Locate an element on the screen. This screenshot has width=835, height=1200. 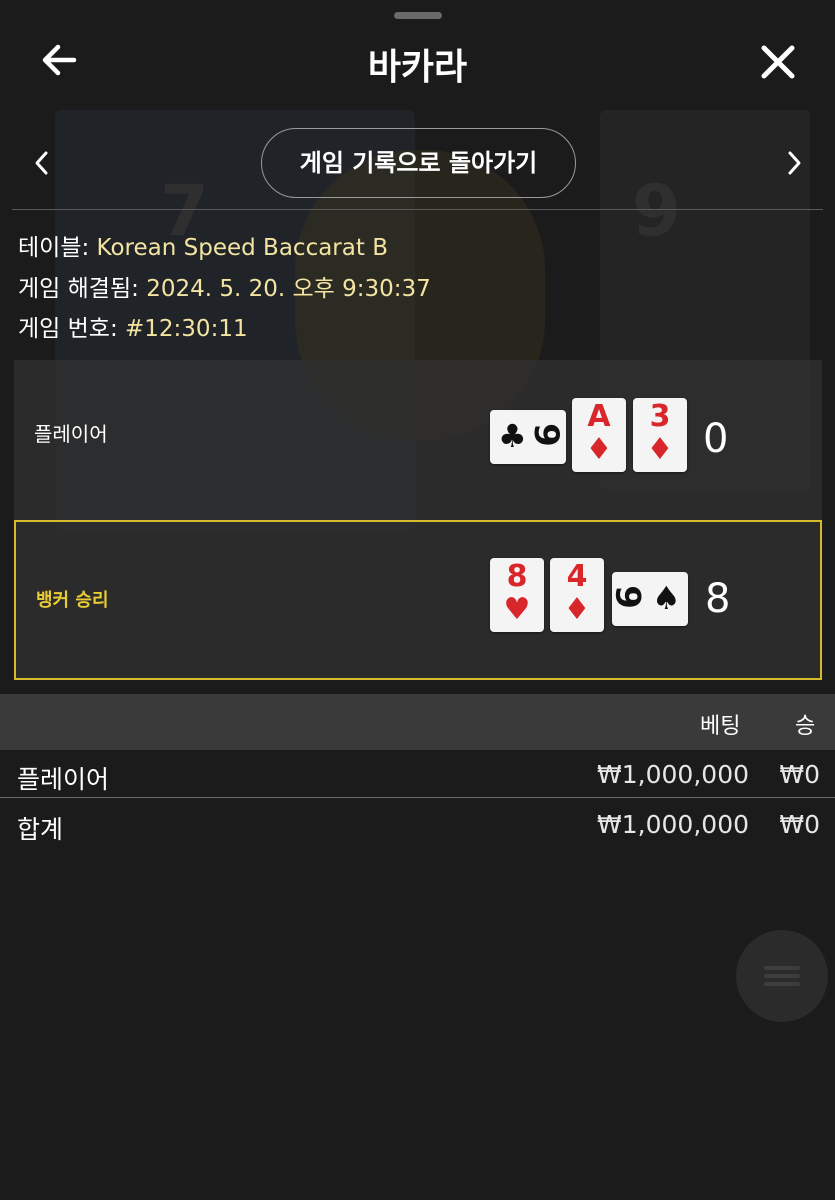
table-row: 플레이어 ₩1,000,000 ₩0 is located at coordinates (417, 774).